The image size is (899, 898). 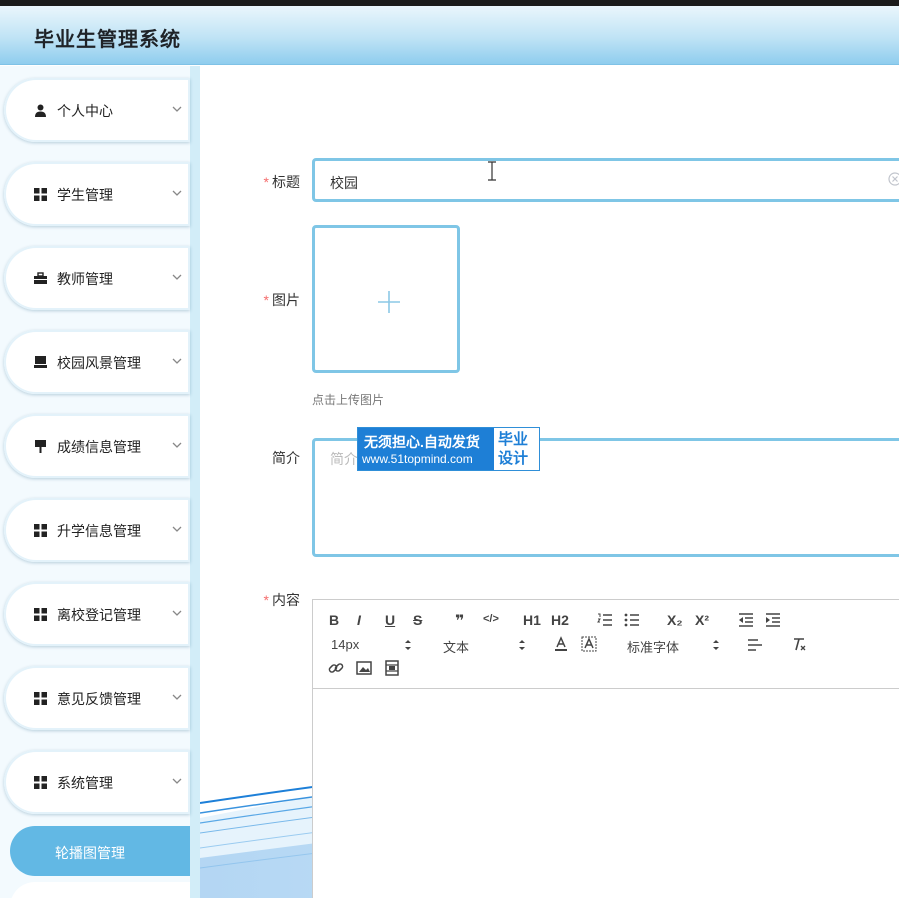 I want to click on subscript-button: X₂, so click(x=675, y=620).